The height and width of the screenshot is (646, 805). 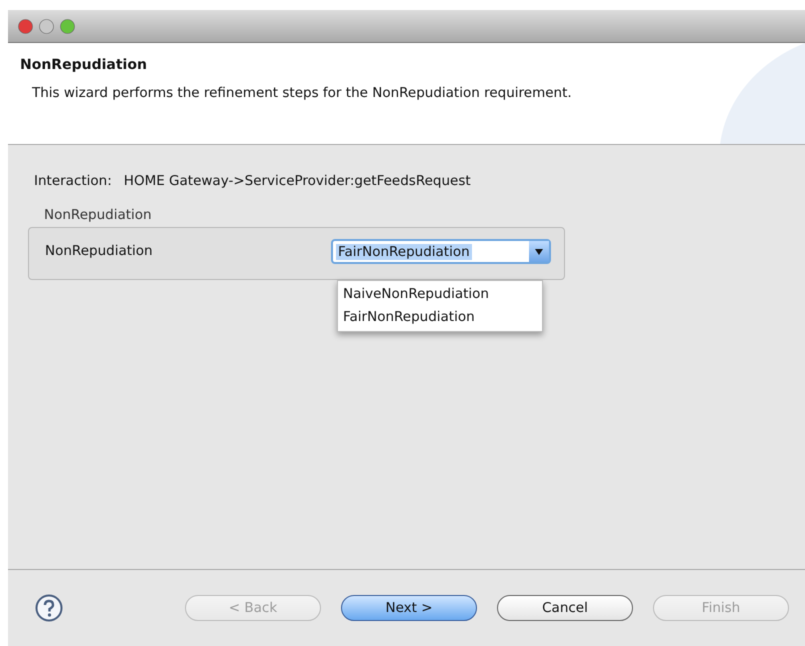 What do you see at coordinates (25, 26) in the screenshot?
I see `close-icon` at bounding box center [25, 26].